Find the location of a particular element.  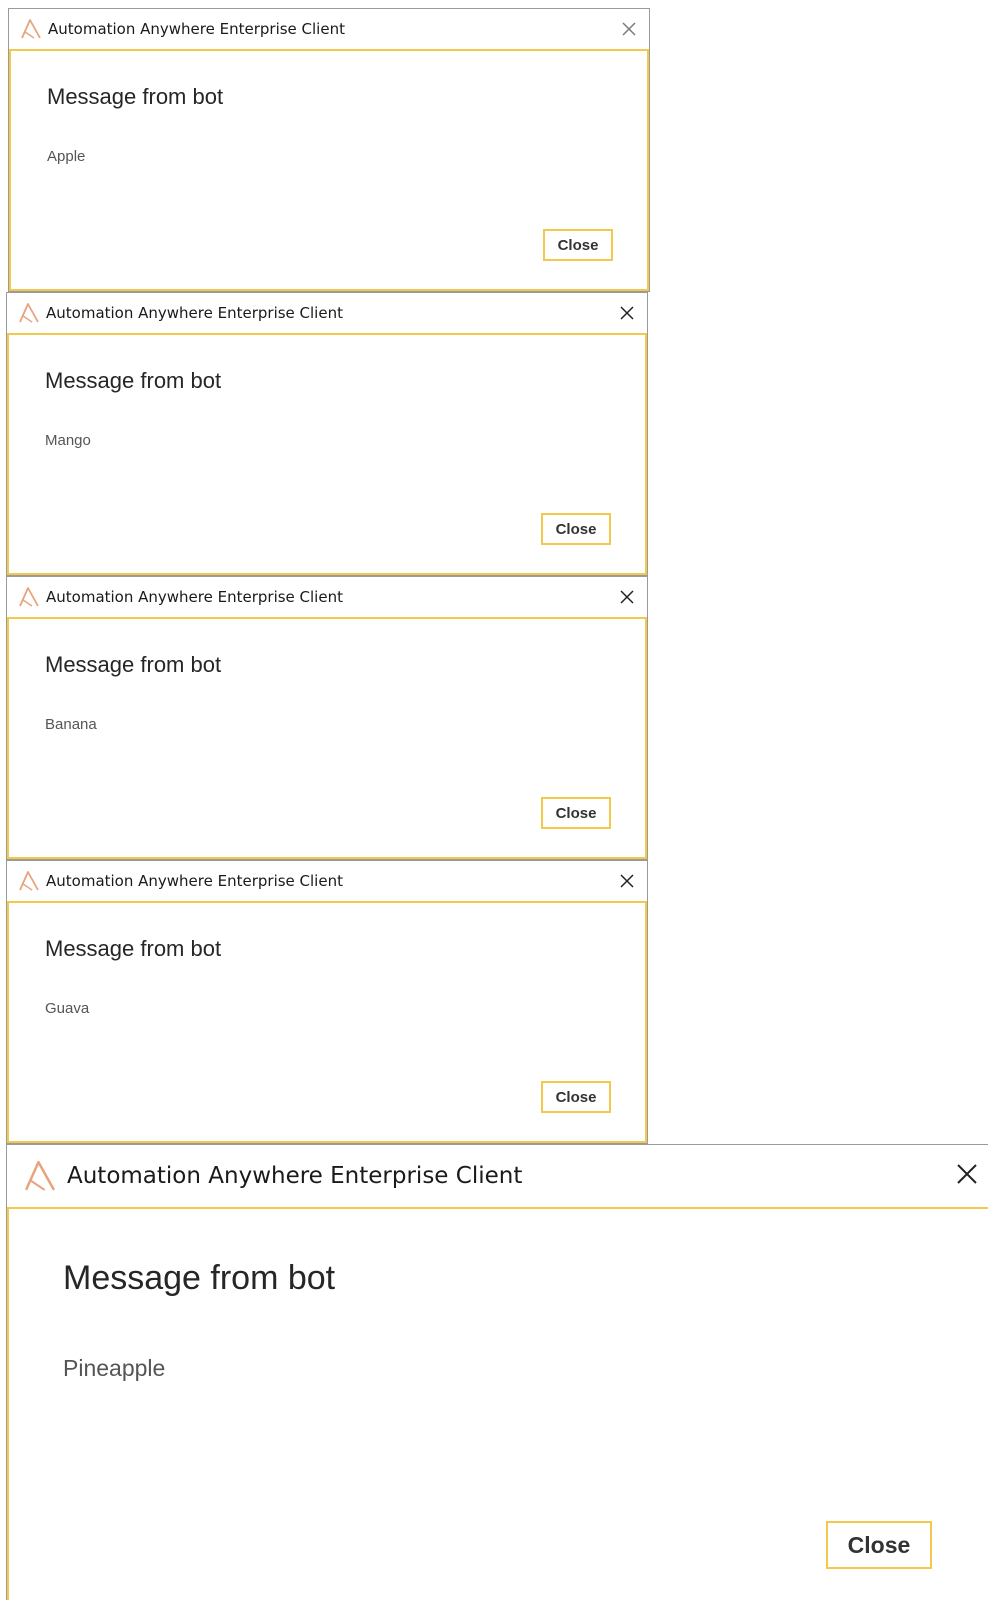

dialog-message: Apple is located at coordinates (66, 156).